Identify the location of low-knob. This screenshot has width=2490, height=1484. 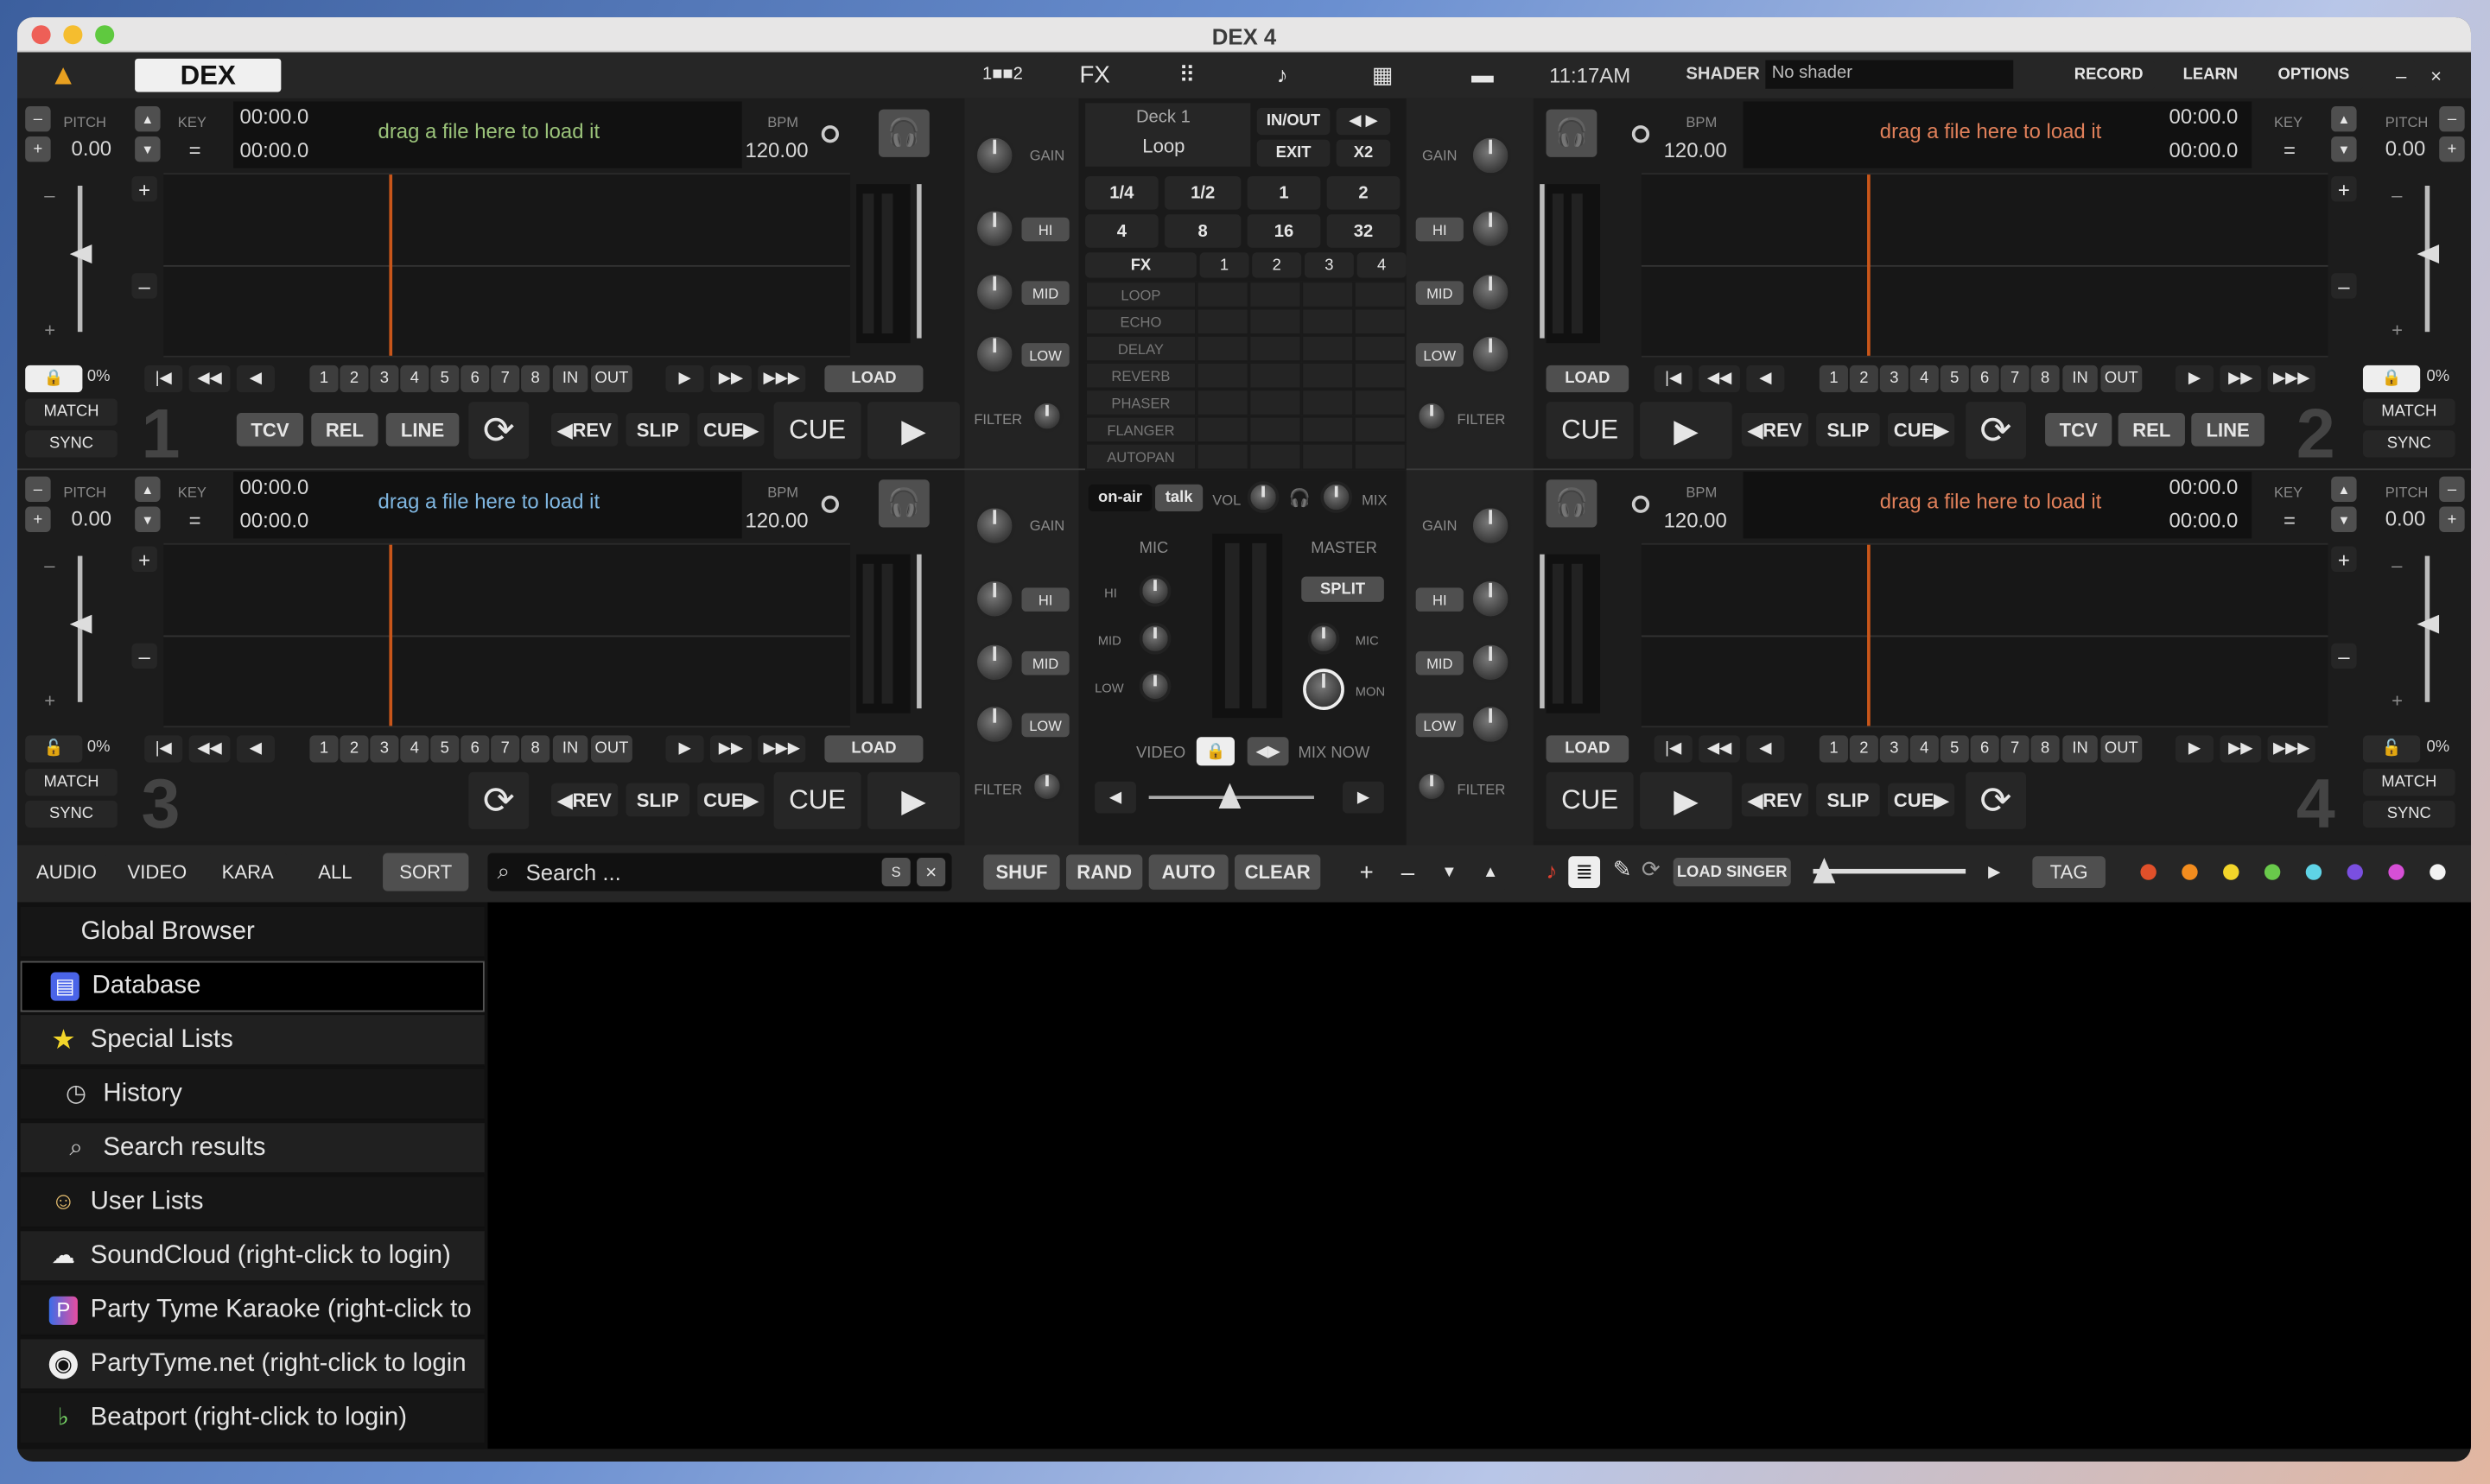
(1491, 724).